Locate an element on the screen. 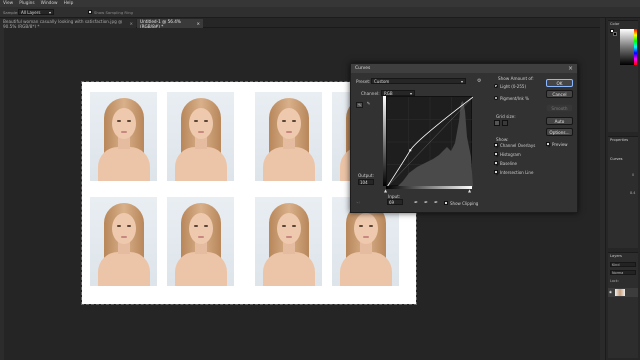  gear-icon: ⚙ is located at coordinates (479, 81).